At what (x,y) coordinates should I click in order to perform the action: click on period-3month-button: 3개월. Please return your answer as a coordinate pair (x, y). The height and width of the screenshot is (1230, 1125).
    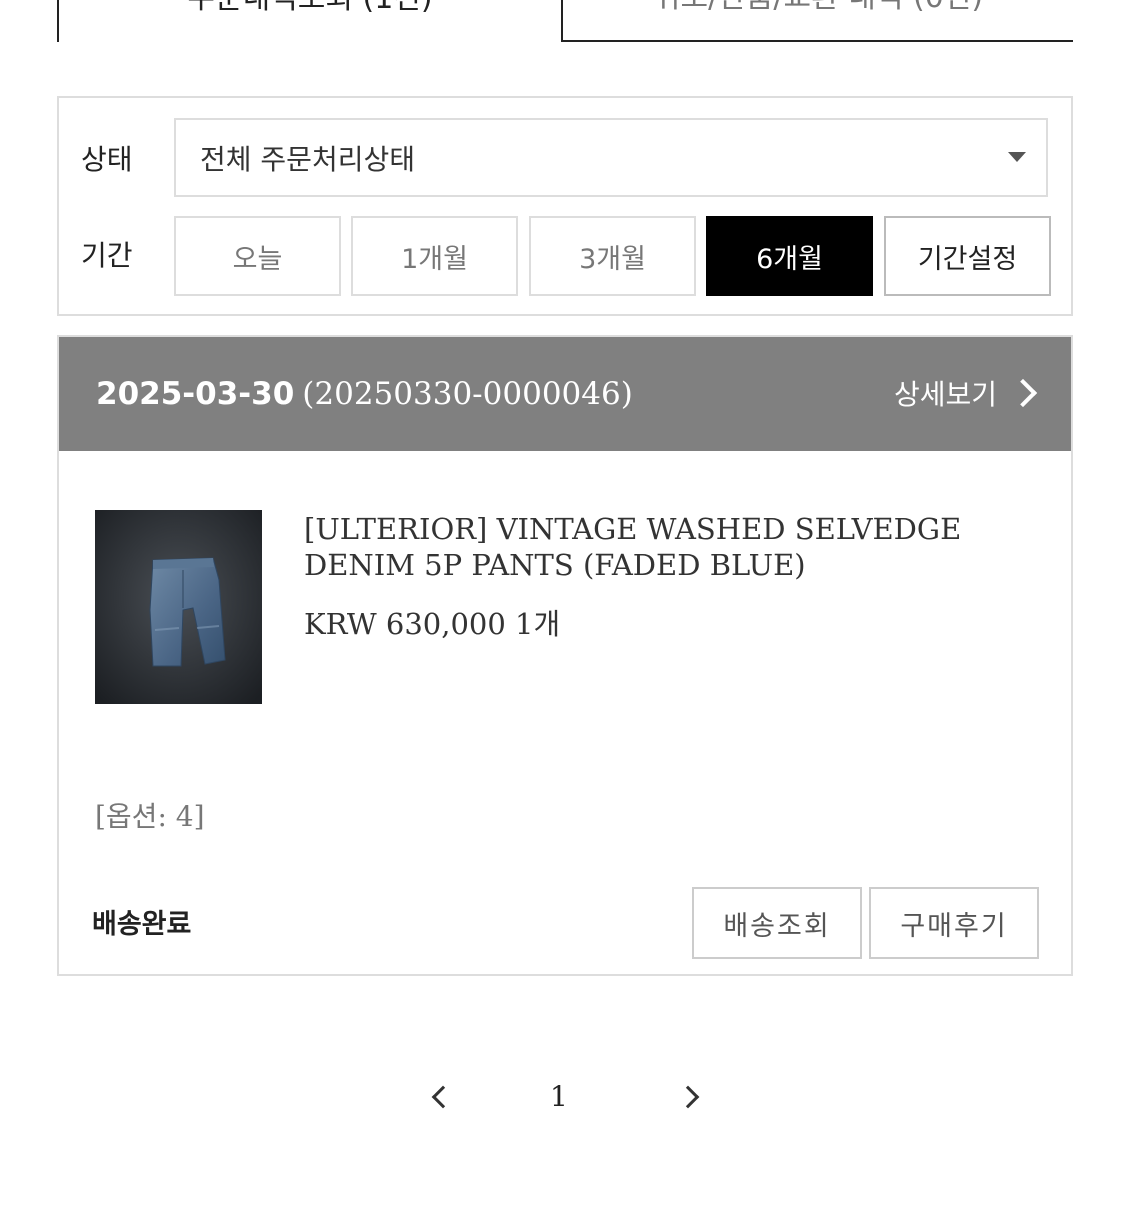
    Looking at the image, I should click on (612, 256).